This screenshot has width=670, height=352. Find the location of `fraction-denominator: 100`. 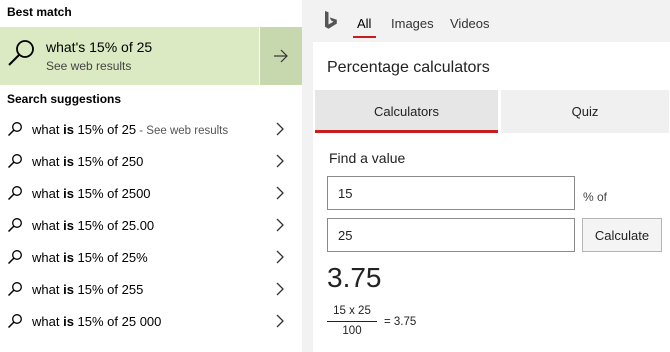

fraction-denominator: 100 is located at coordinates (352, 331).